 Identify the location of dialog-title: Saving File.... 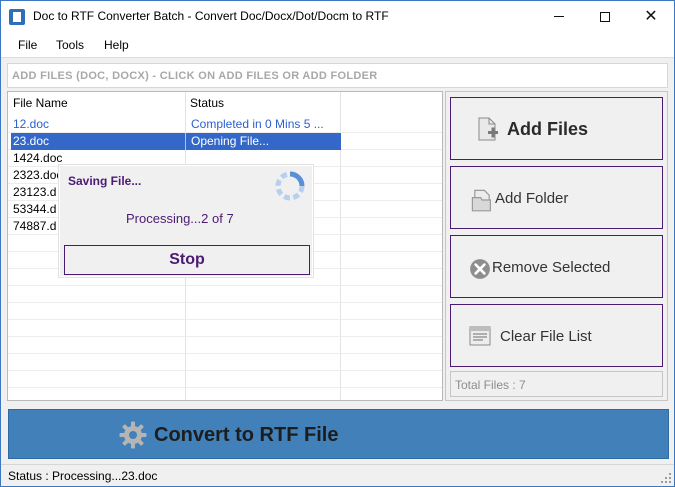
(105, 181).